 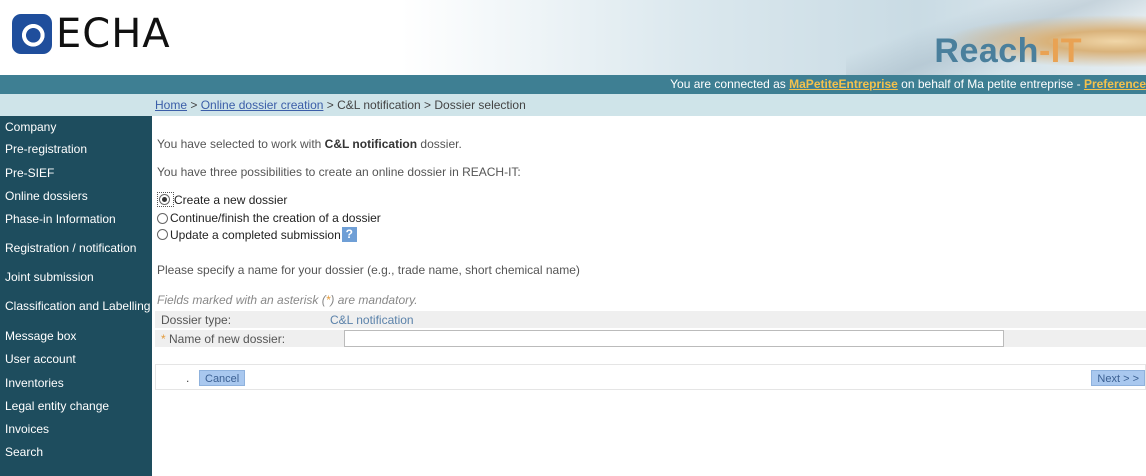 I want to click on radio-focus-outline, so click(x=165, y=199).